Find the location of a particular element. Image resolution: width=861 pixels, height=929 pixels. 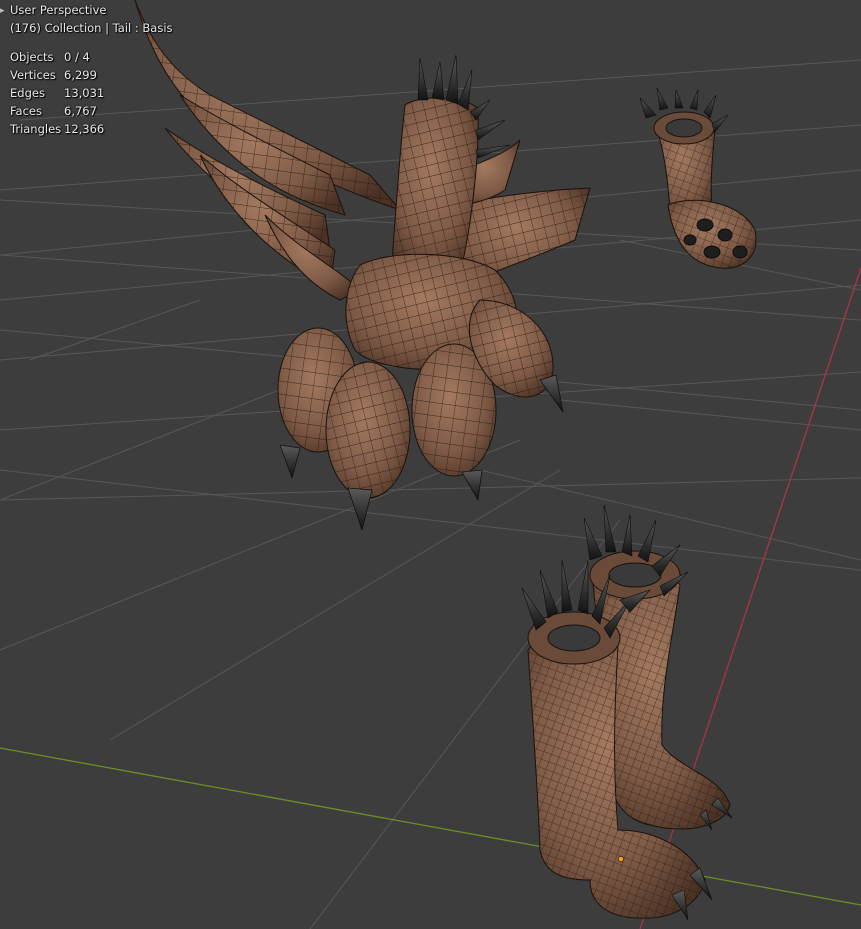

mesh-legs is located at coordinates (627, 712).